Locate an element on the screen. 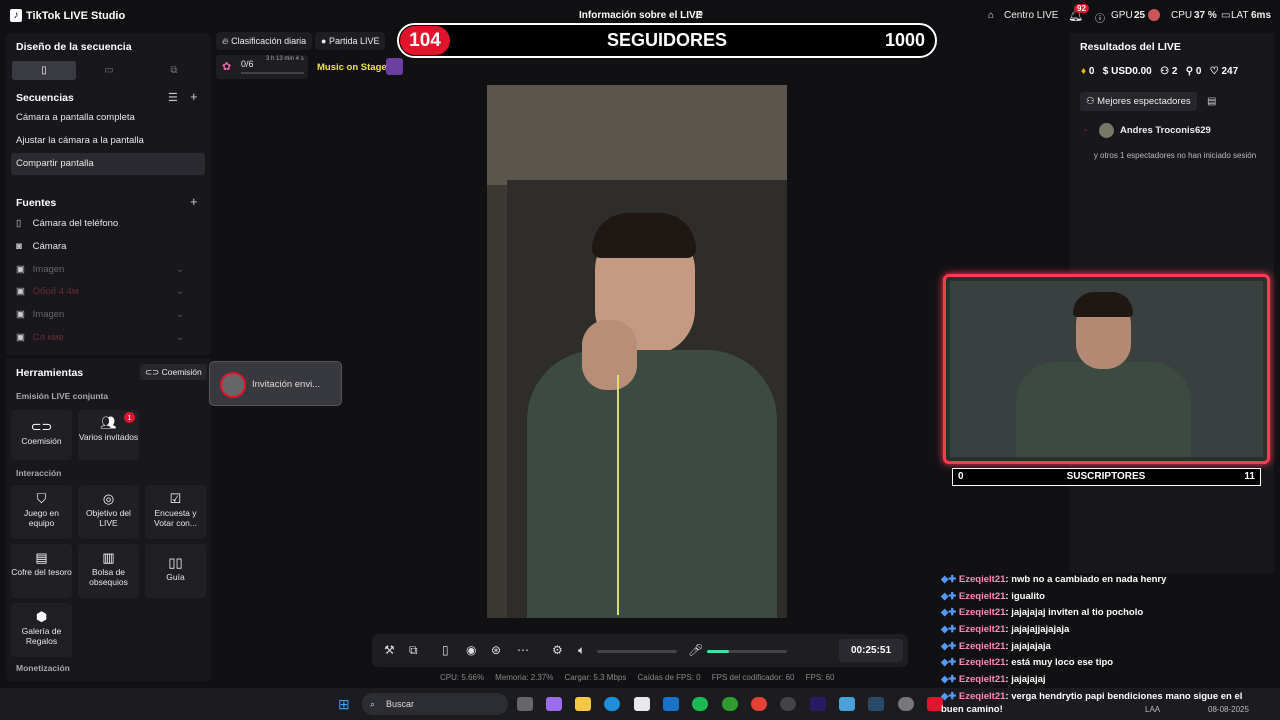  list-icon: ☰ is located at coordinates (173, 97).